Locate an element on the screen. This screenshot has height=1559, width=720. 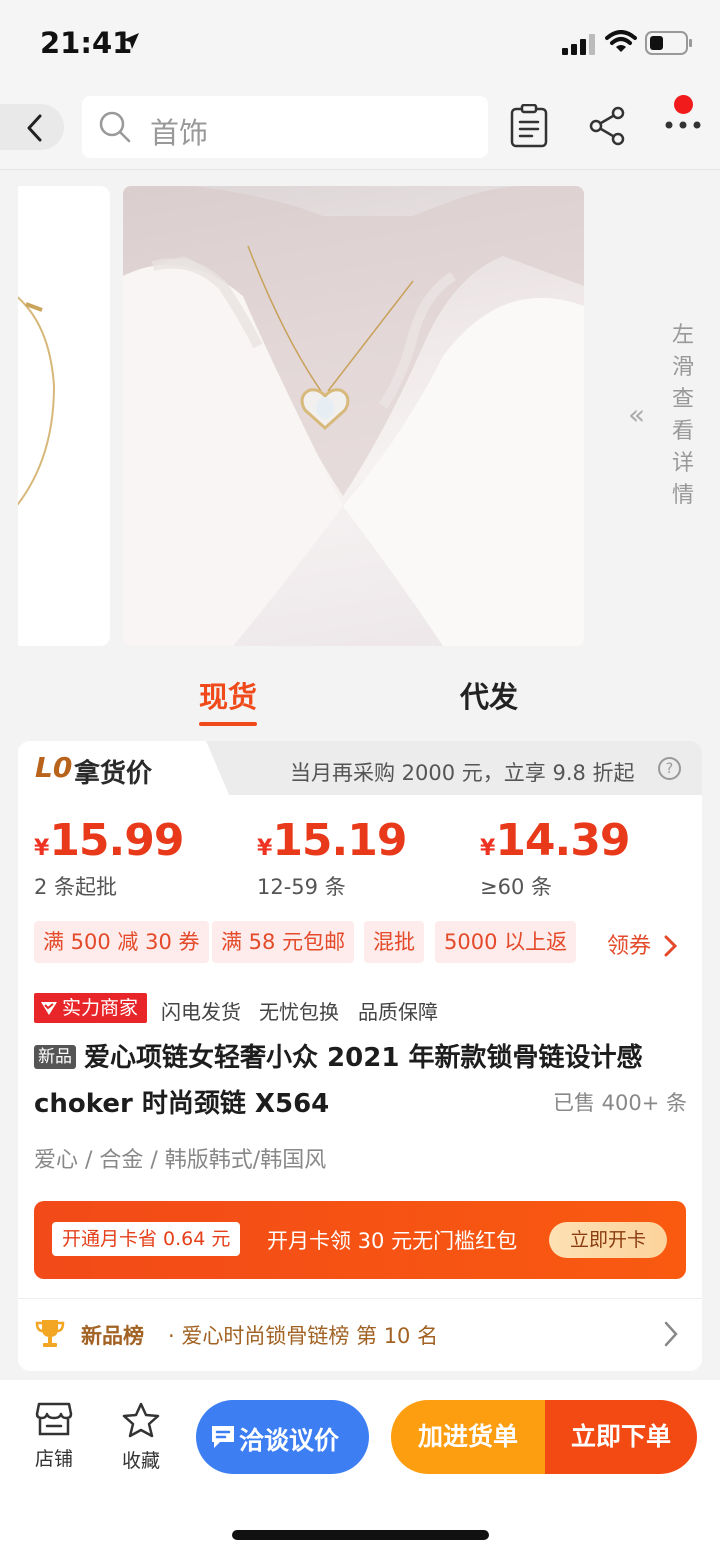
get-coupon-link: 领券 is located at coordinates (642, 944).